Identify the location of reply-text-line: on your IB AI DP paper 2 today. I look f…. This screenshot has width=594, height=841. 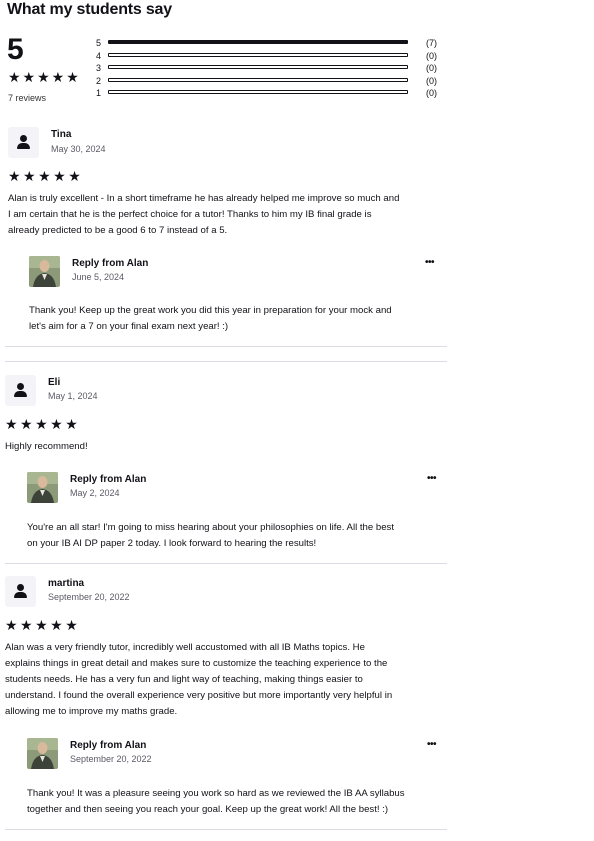
(172, 543).